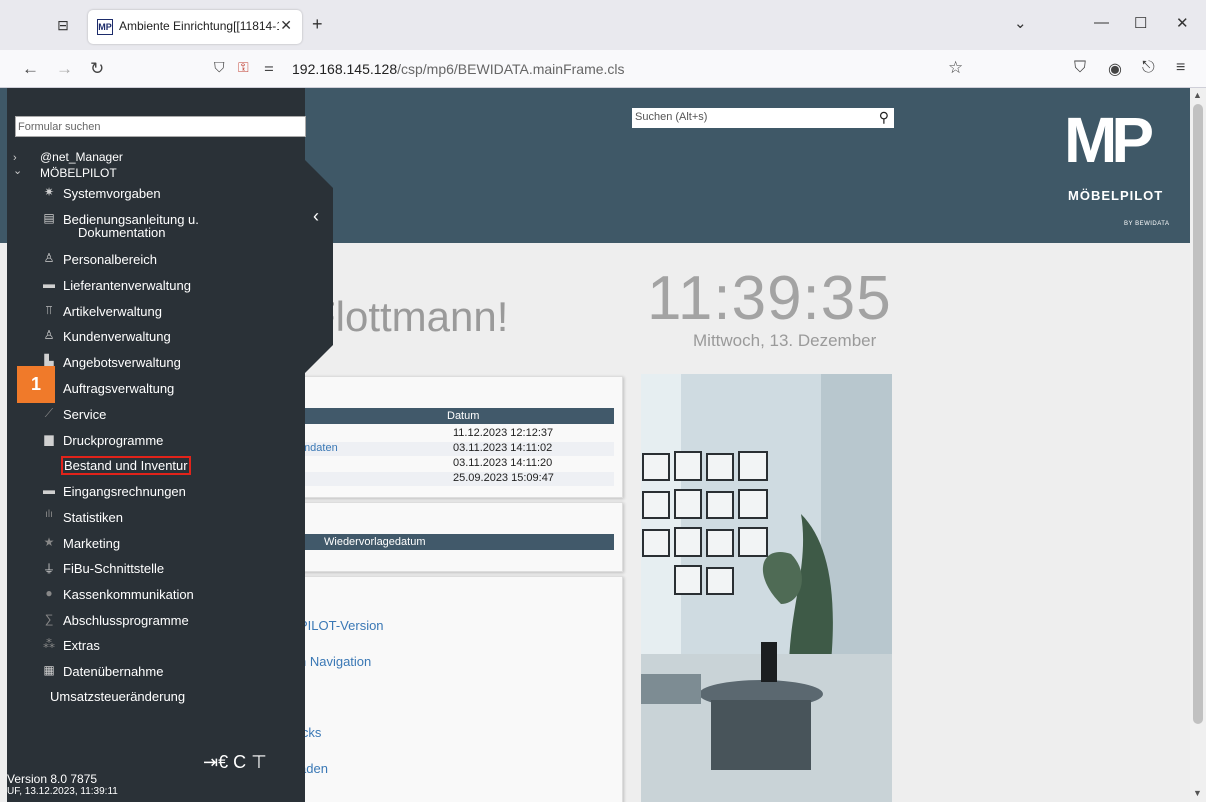 This screenshot has width=1206, height=802. Describe the element at coordinates (122, 232) in the screenshot. I see `menu-label-line2: Dokumentation` at that location.